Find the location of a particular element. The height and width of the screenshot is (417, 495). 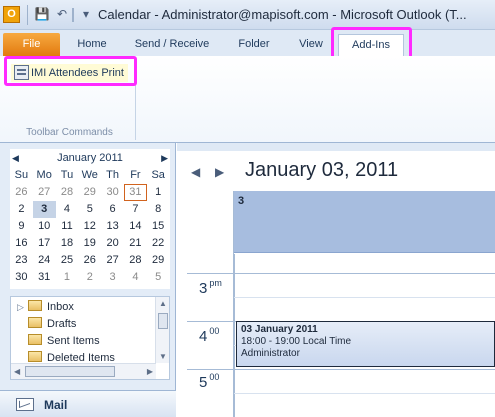

tab-file: File is located at coordinates (31, 44).